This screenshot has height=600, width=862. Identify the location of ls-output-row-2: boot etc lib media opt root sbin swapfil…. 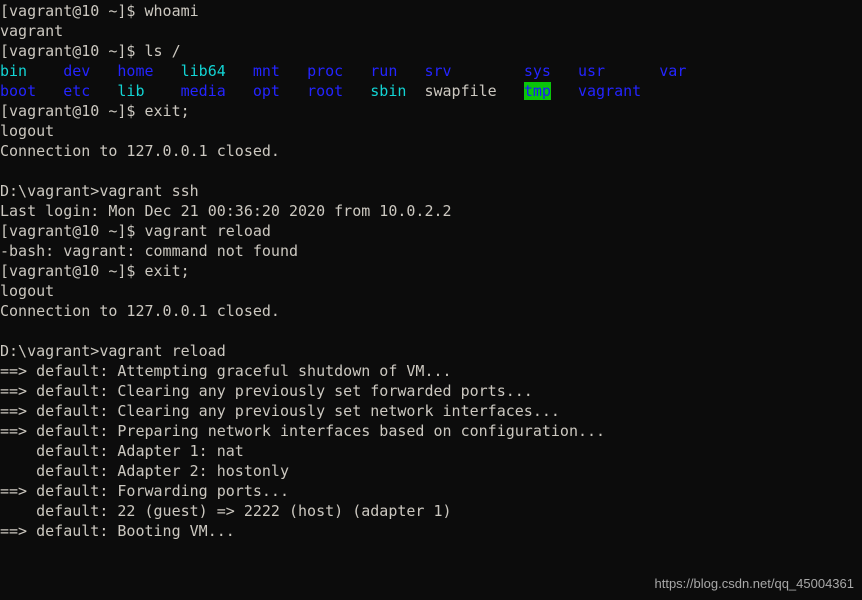
(431, 91).